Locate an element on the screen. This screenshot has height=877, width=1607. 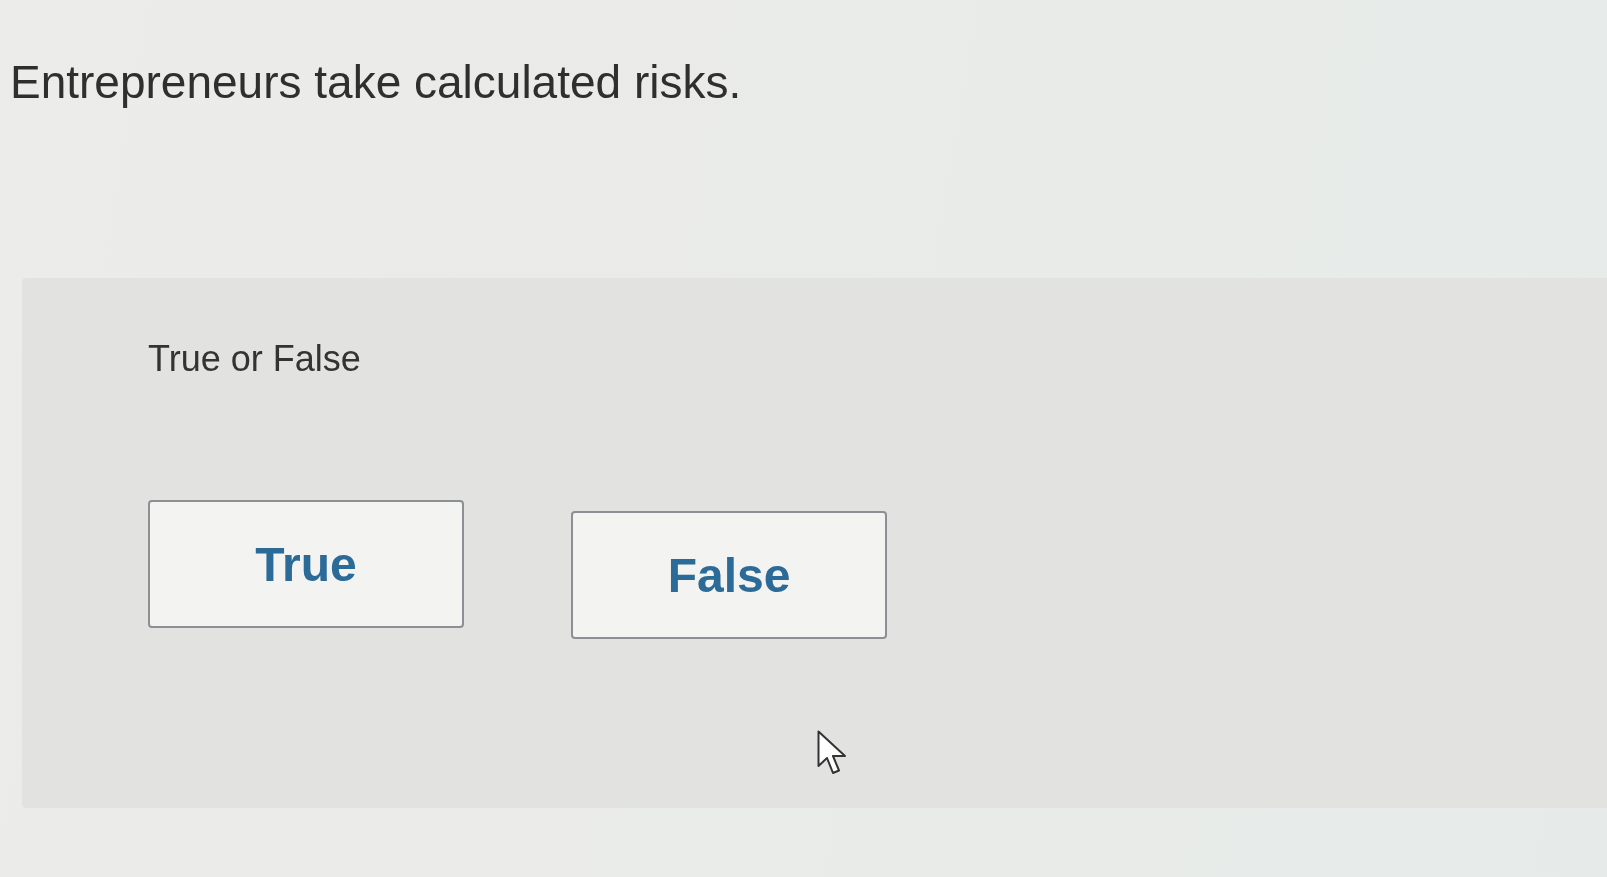
question-text: Entrepreneurs take calculated risks. is located at coordinates (376, 82).